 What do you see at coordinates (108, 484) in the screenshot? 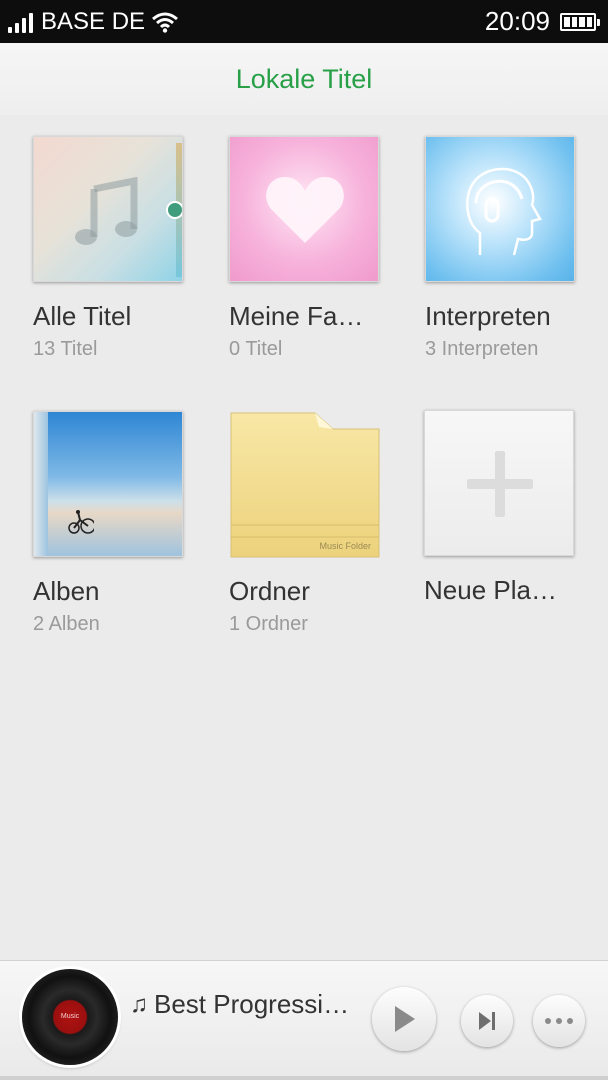
I see `albums-cover` at bounding box center [108, 484].